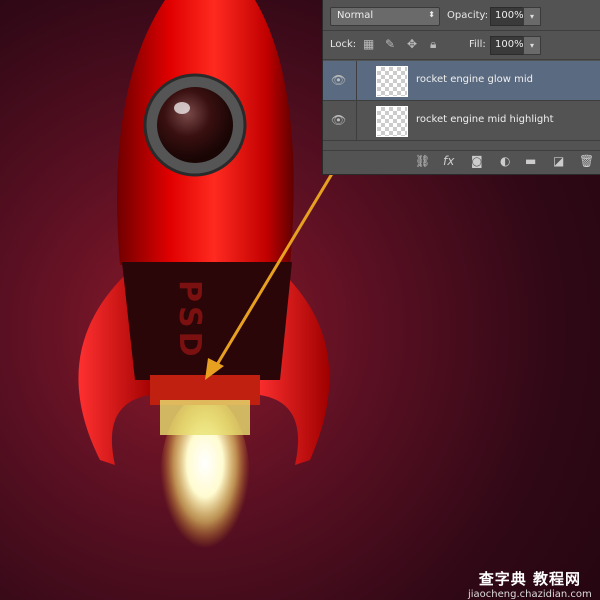  What do you see at coordinates (532, 45) in the screenshot?
I see `fill-dropdown: ▾` at bounding box center [532, 45].